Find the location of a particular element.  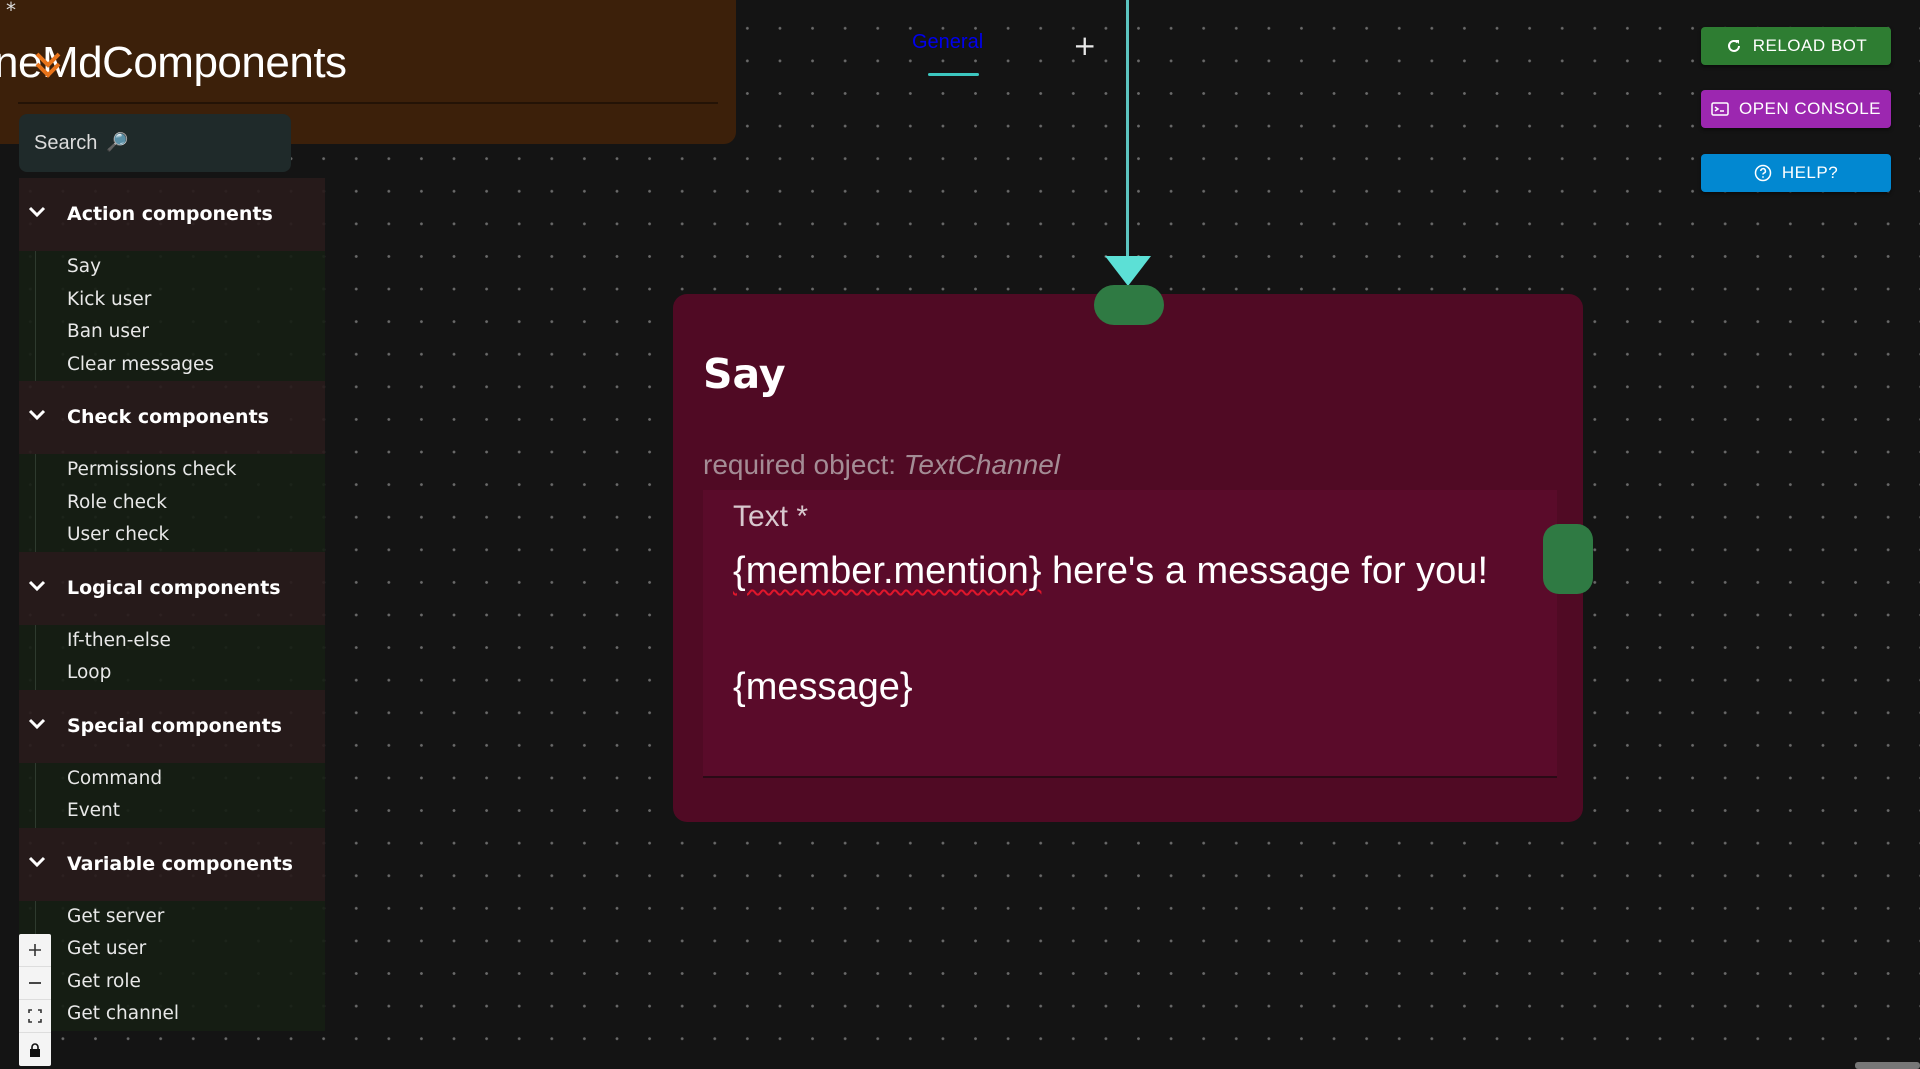

help-button: HELP? is located at coordinates (1796, 173).